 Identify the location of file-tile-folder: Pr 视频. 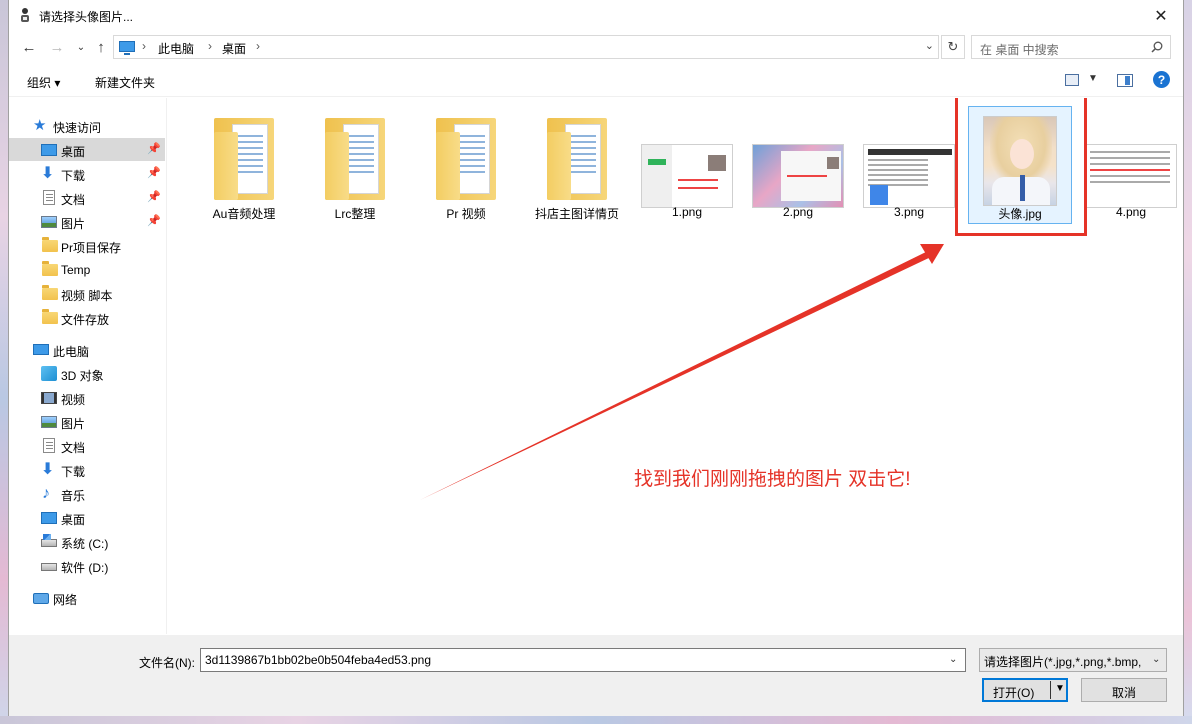
(466, 165).